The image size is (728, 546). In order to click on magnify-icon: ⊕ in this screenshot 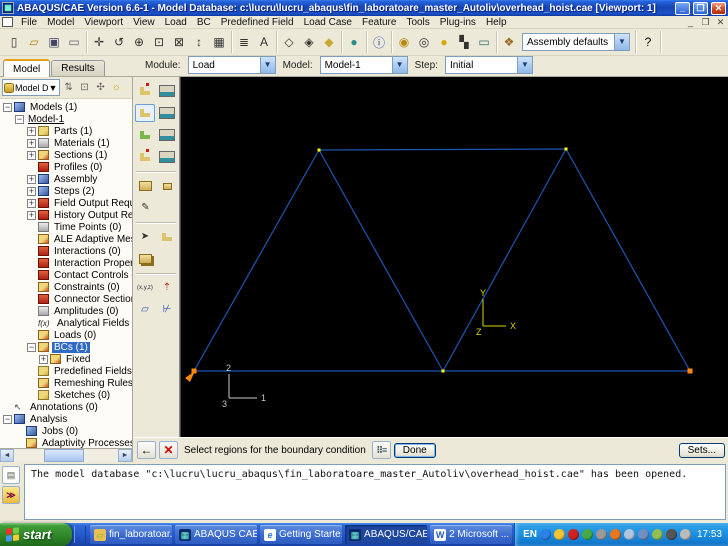, I will do `click(139, 42)`.